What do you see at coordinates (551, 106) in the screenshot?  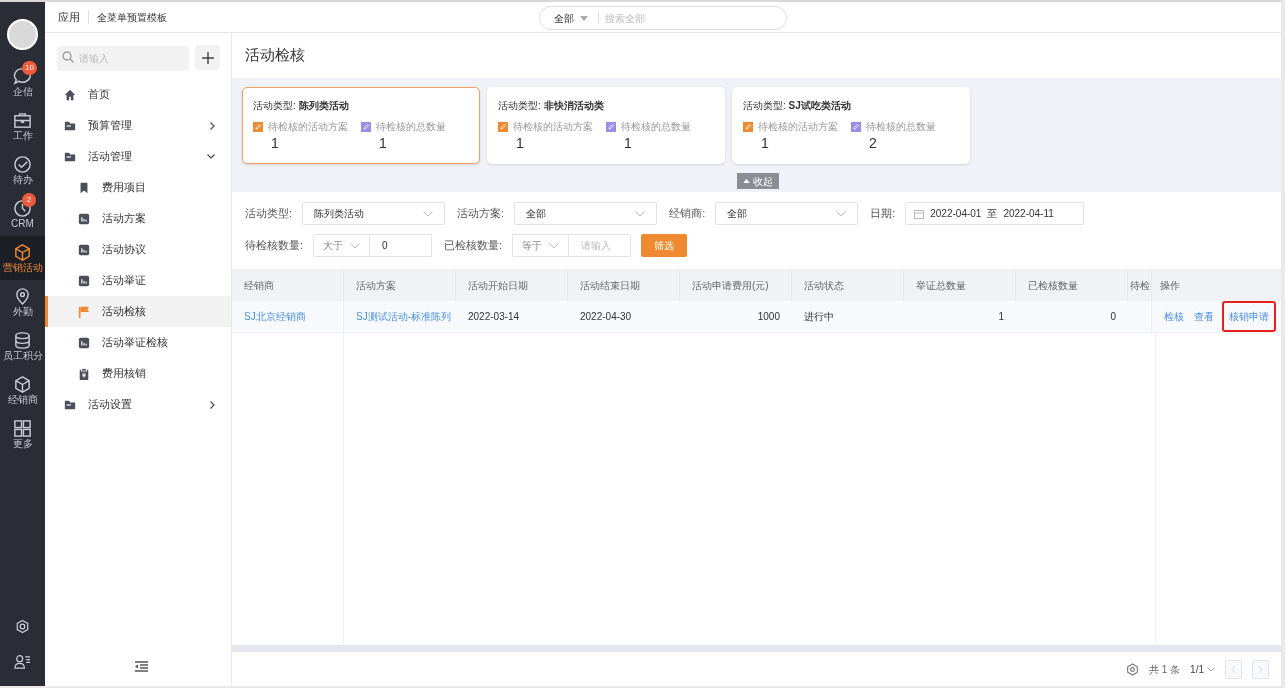 I see `card-title: 活动类型: 非快消活动类` at bounding box center [551, 106].